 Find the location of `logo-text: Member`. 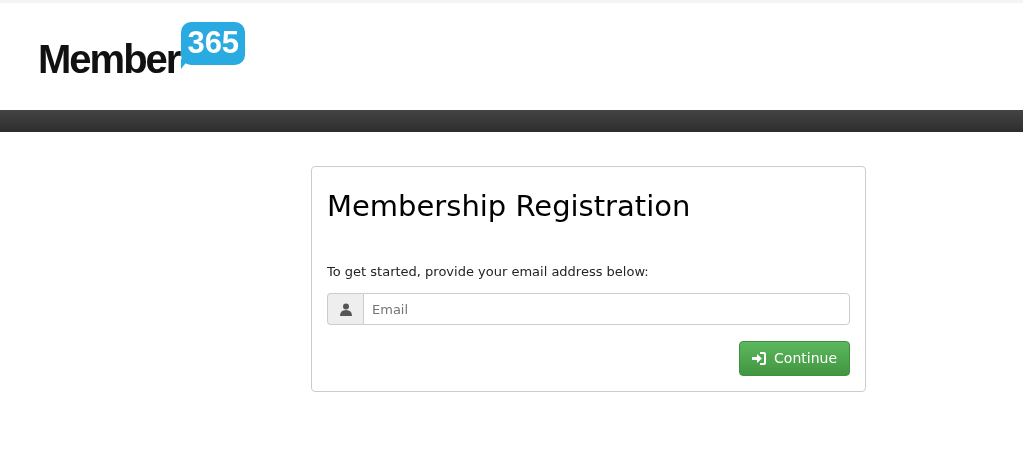

logo-text: Member is located at coordinates (109, 59).